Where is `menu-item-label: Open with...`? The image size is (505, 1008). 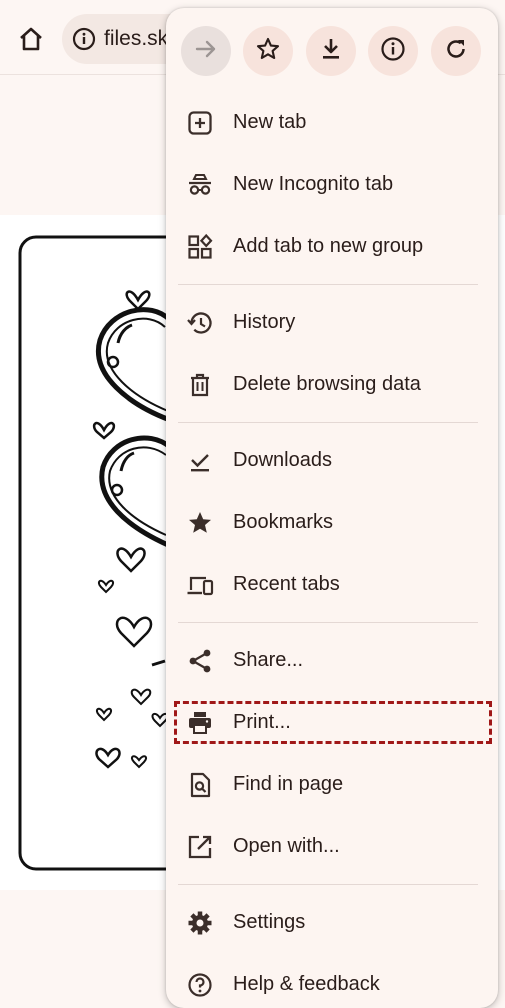
menu-item-label: Open with... is located at coordinates (286, 846).